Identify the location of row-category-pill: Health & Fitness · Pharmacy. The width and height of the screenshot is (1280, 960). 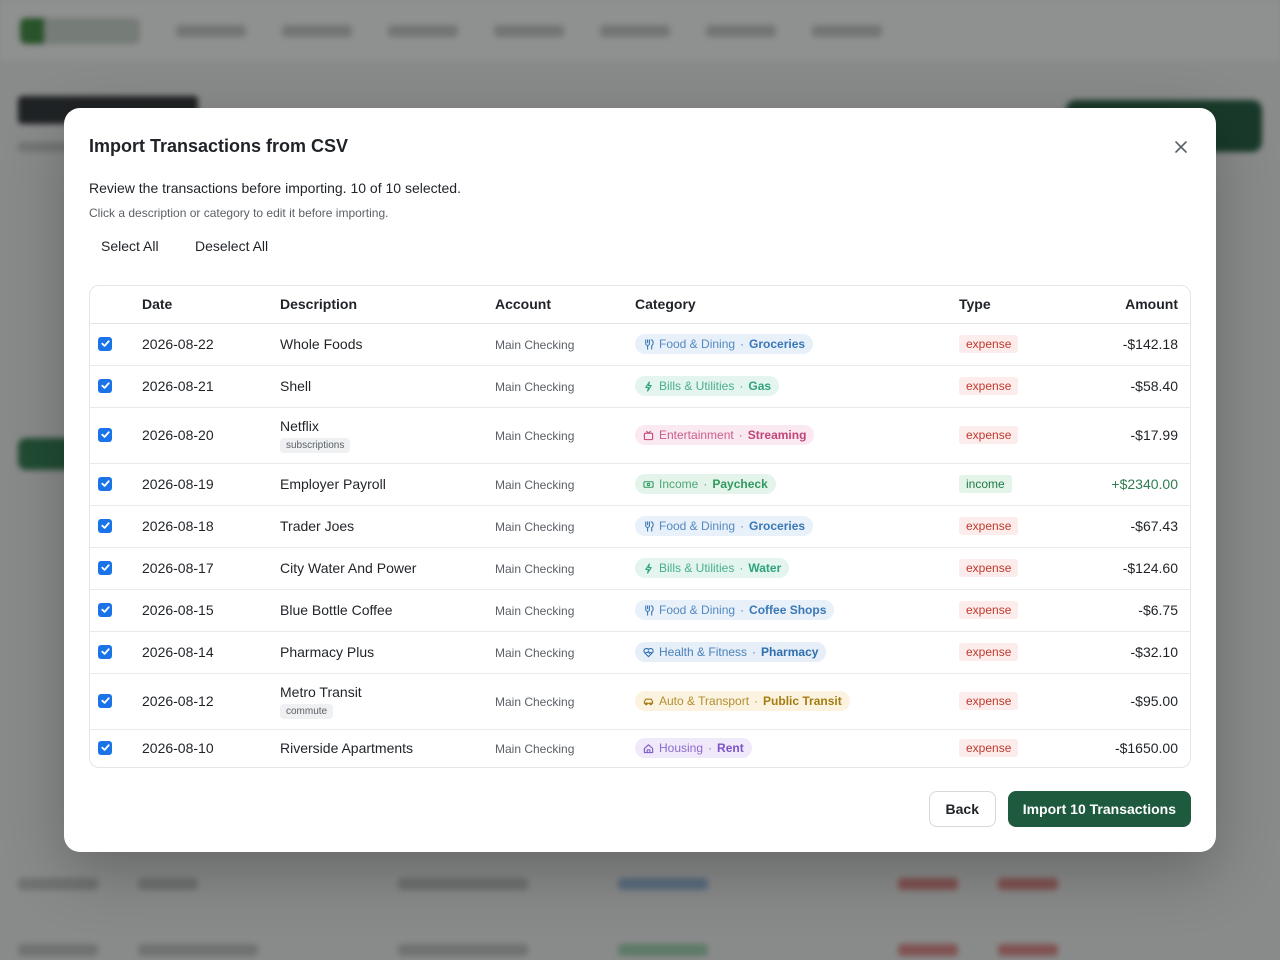
(731, 652).